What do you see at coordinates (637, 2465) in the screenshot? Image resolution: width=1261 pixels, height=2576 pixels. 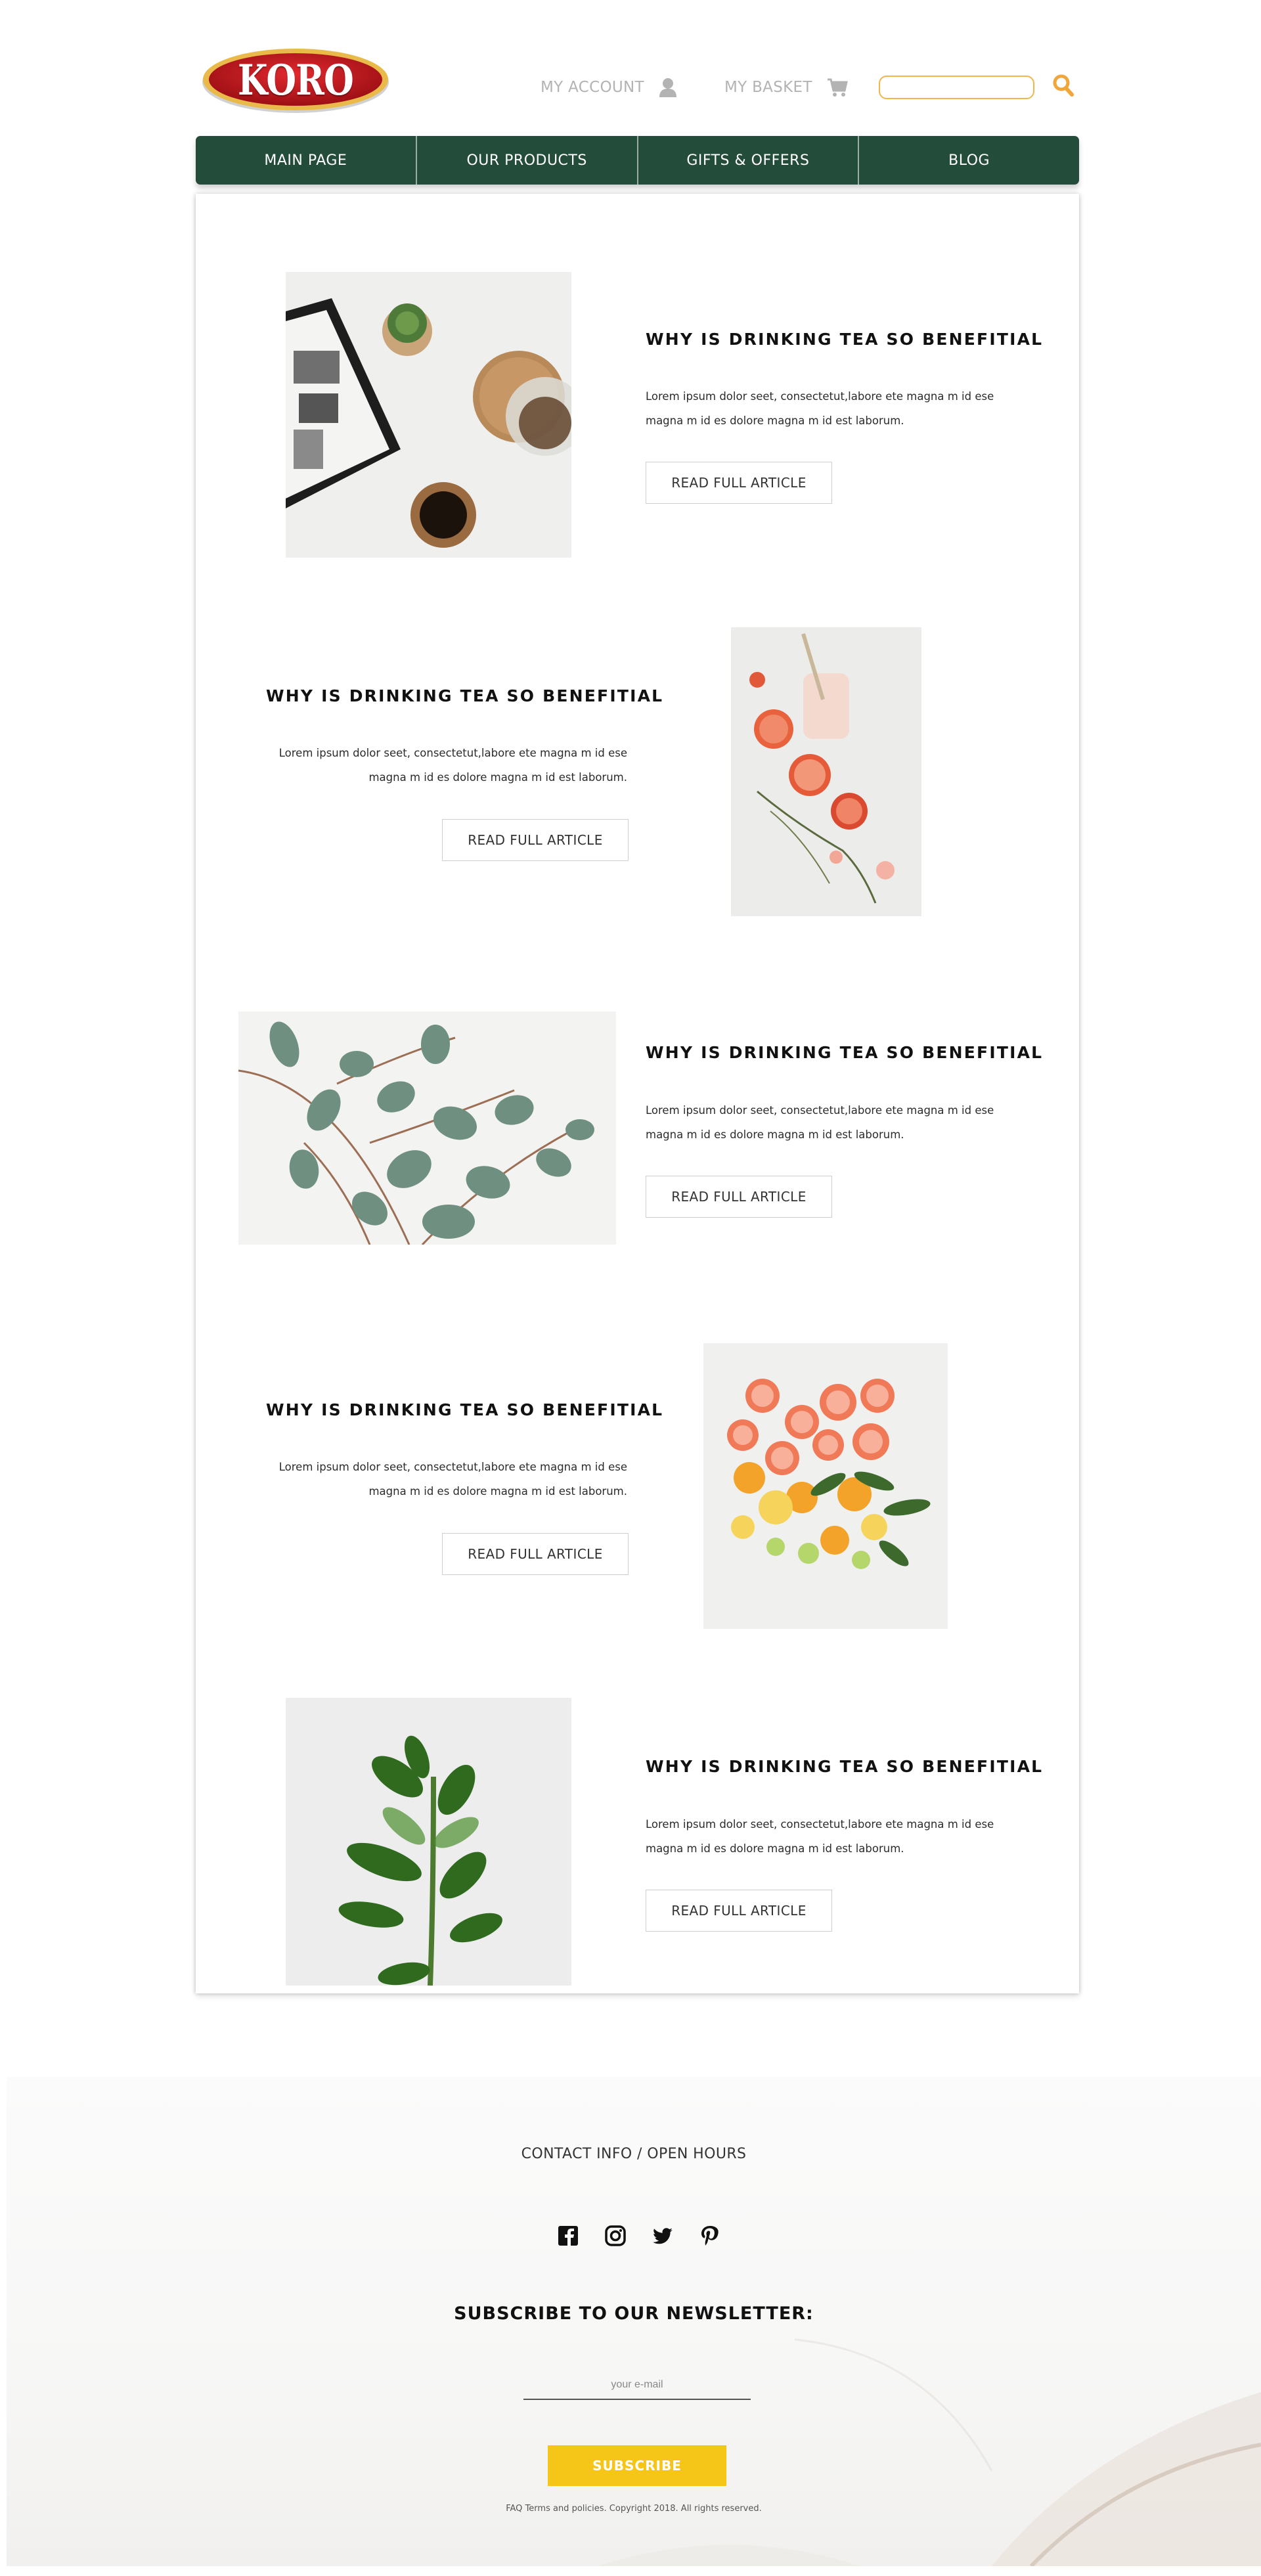 I see `subscribe-button: SUBSCRIBE` at bounding box center [637, 2465].